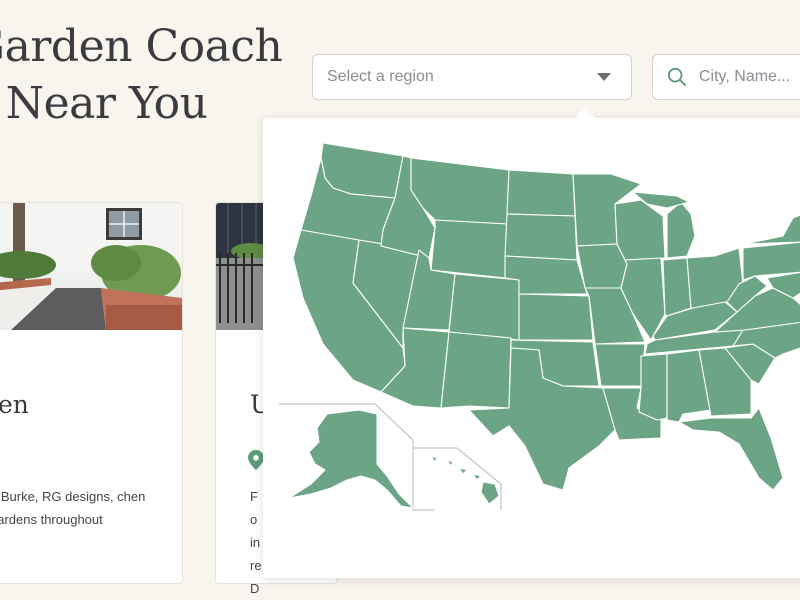  Describe the element at coordinates (604, 77) in the screenshot. I see `caret-down-icon` at that location.